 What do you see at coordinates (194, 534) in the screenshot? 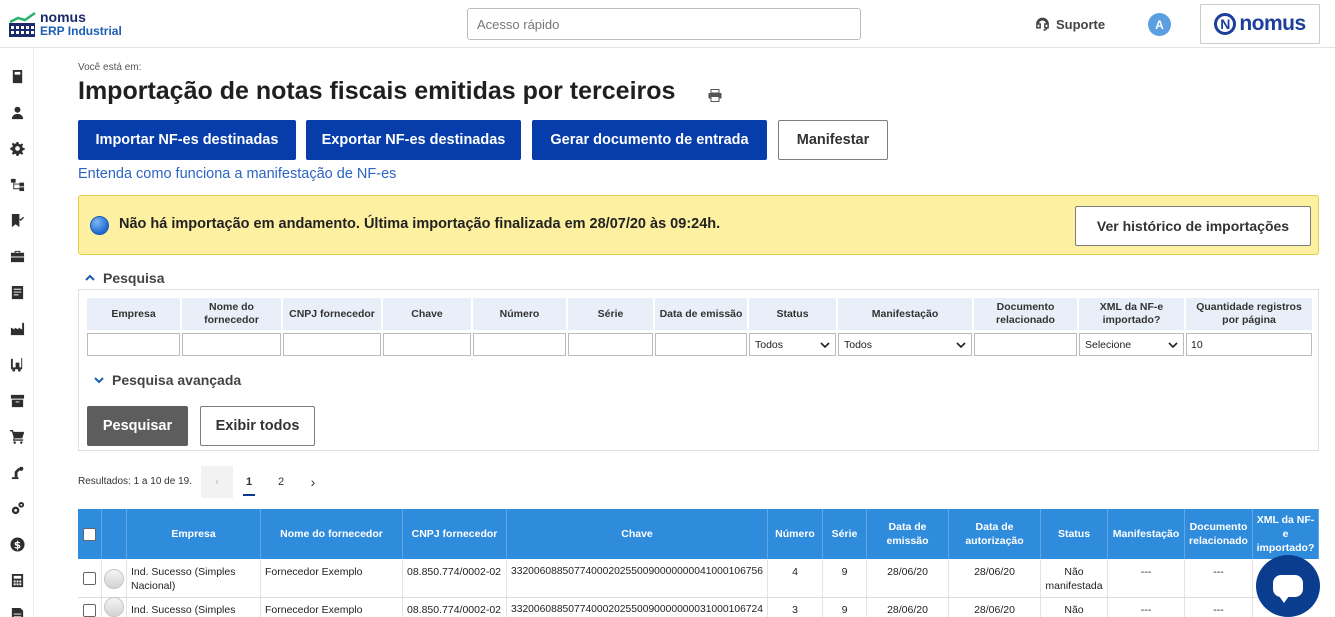
I see `table-header-empresa: Empresa` at bounding box center [194, 534].